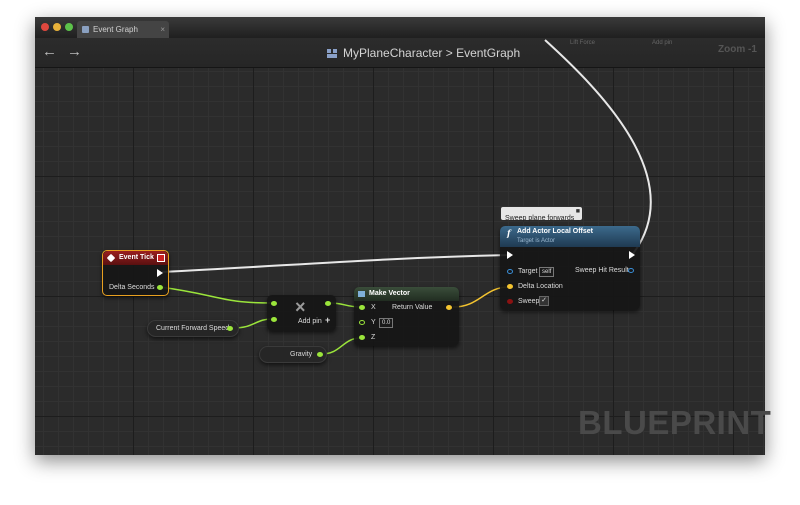 This screenshot has width=800, height=505. Describe the element at coordinates (373, 307) in the screenshot. I see `make-vector-x-label: X` at that location.